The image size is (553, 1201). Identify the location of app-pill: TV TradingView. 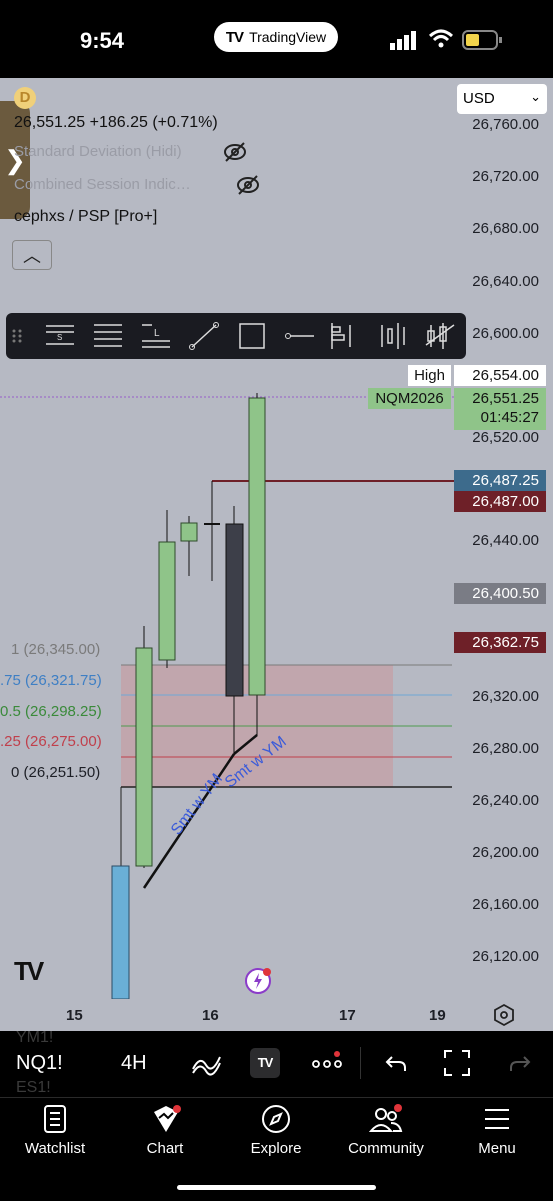
(276, 37).